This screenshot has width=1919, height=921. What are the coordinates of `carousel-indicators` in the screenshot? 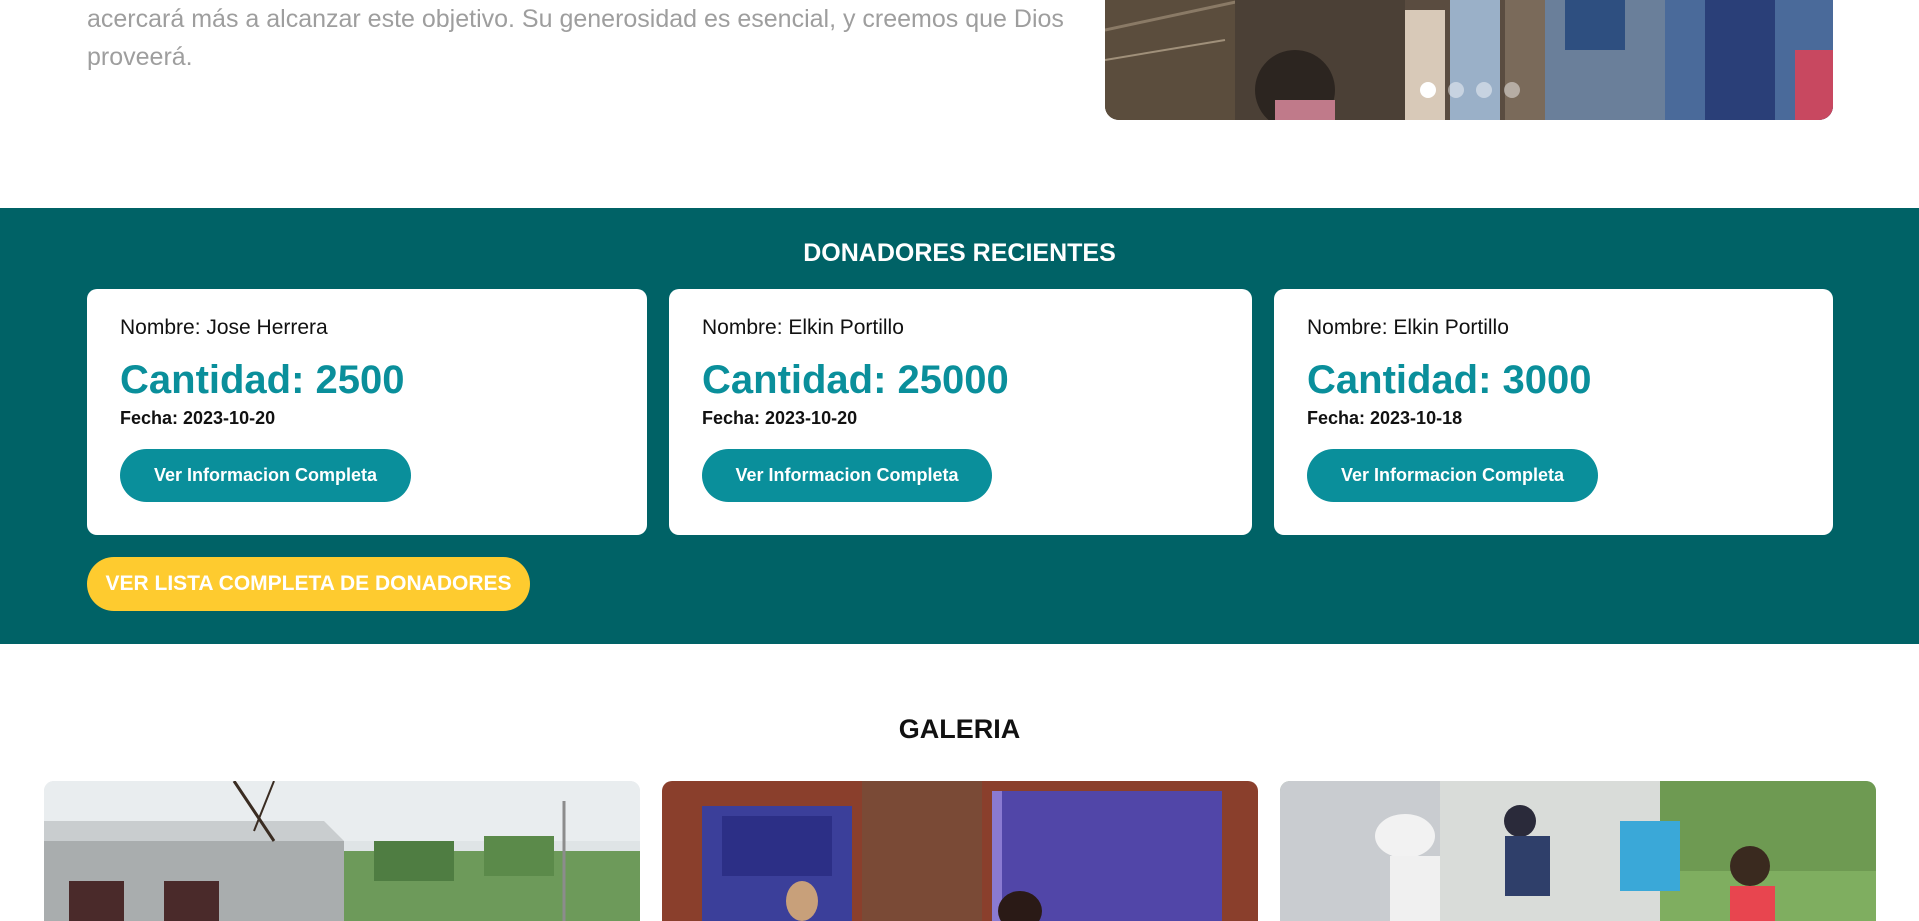 It's located at (1470, 90).